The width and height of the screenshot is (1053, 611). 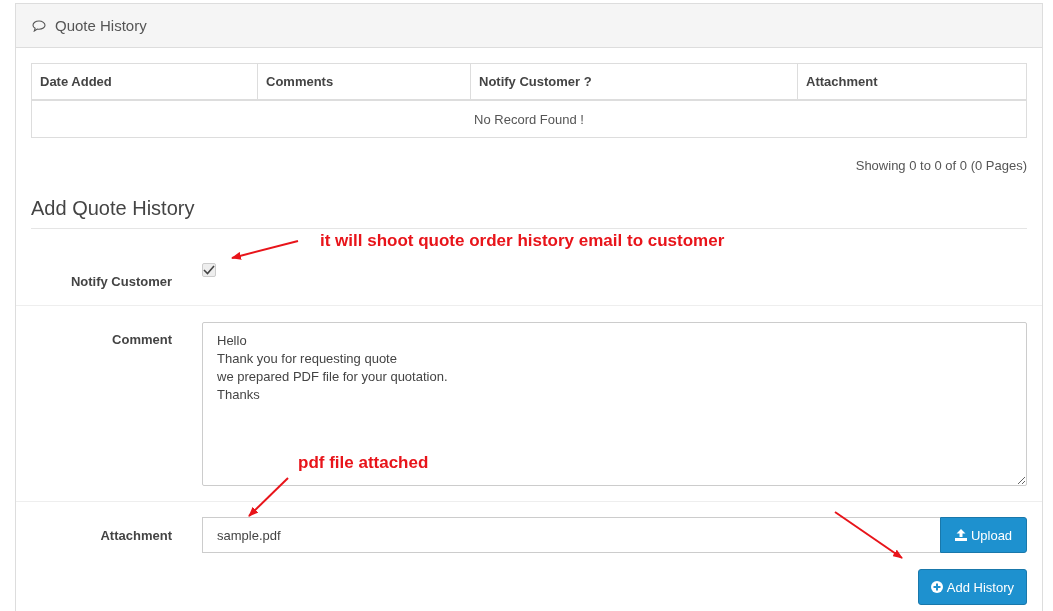 I want to click on upload-button: Upload, so click(x=983, y=535).